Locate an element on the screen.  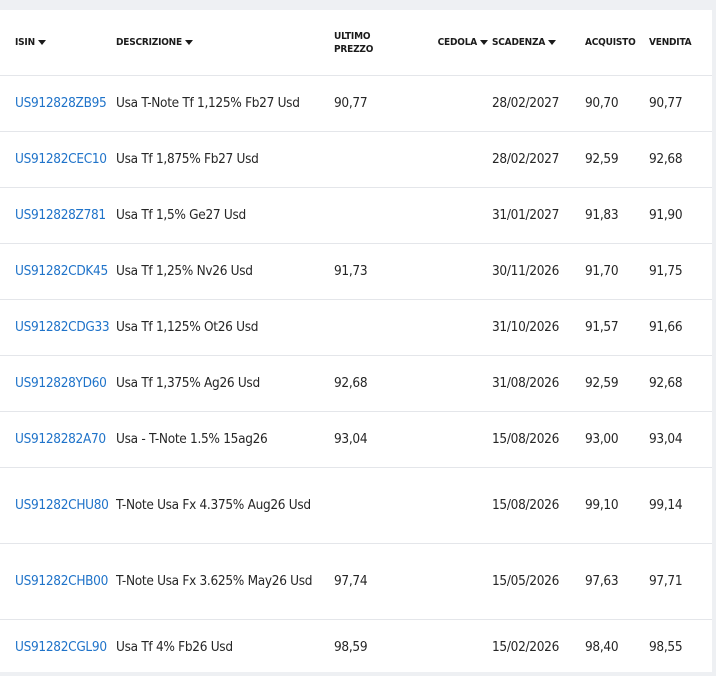
cell-acquisto: 91,70 is located at coordinates (617, 271).